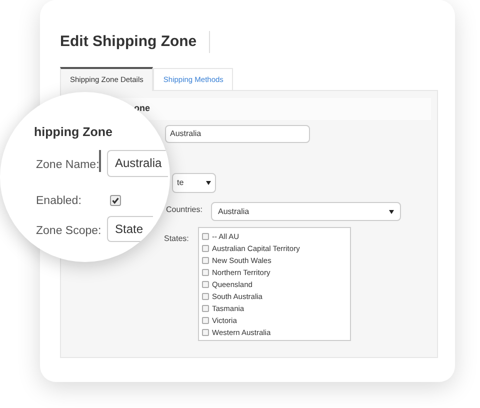 The height and width of the screenshot is (408, 480). Describe the element at coordinates (194, 183) in the screenshot. I see `zone-scope-select: te` at that location.